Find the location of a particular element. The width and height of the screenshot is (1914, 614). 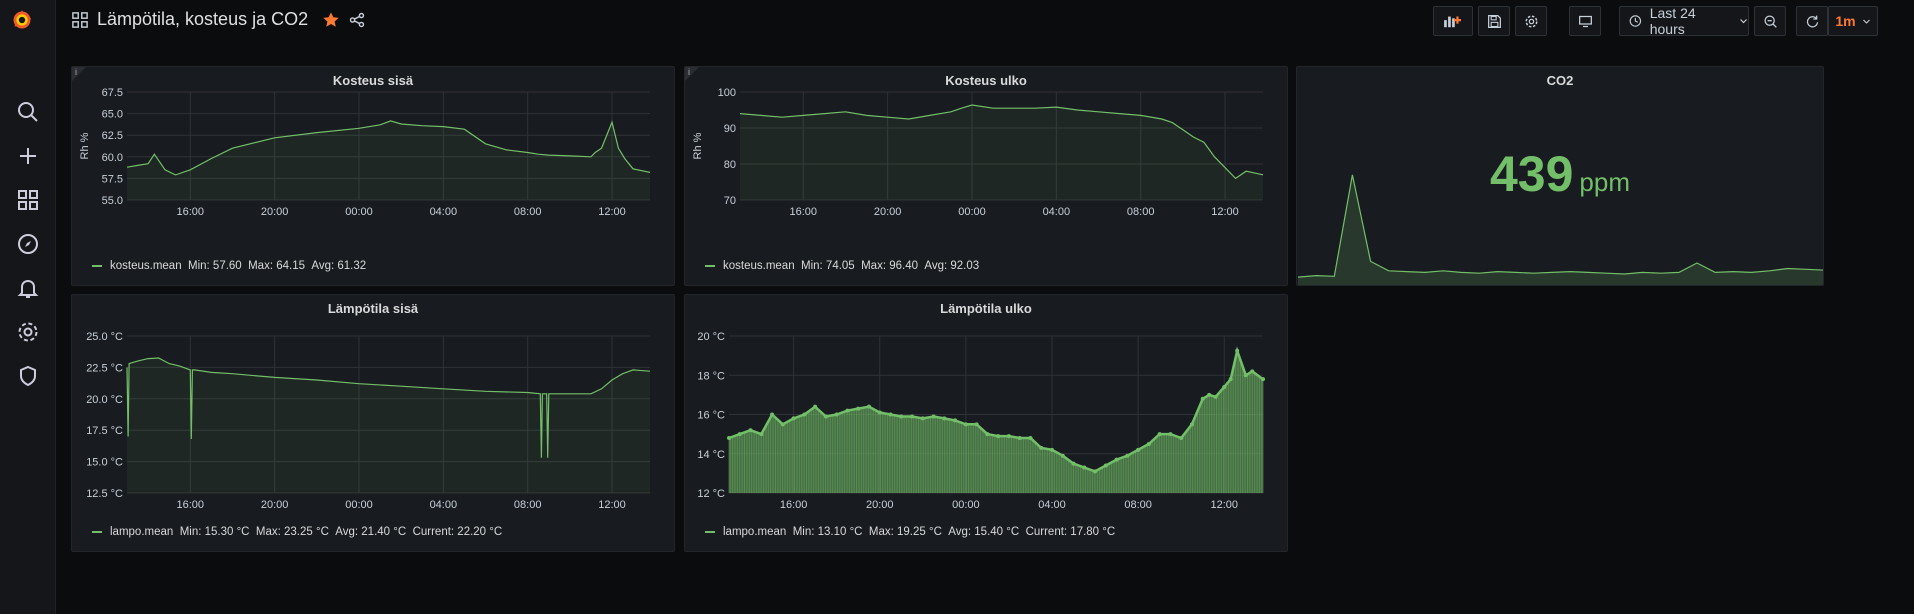

y-tick-label: 67.5 is located at coordinates (112, 93).